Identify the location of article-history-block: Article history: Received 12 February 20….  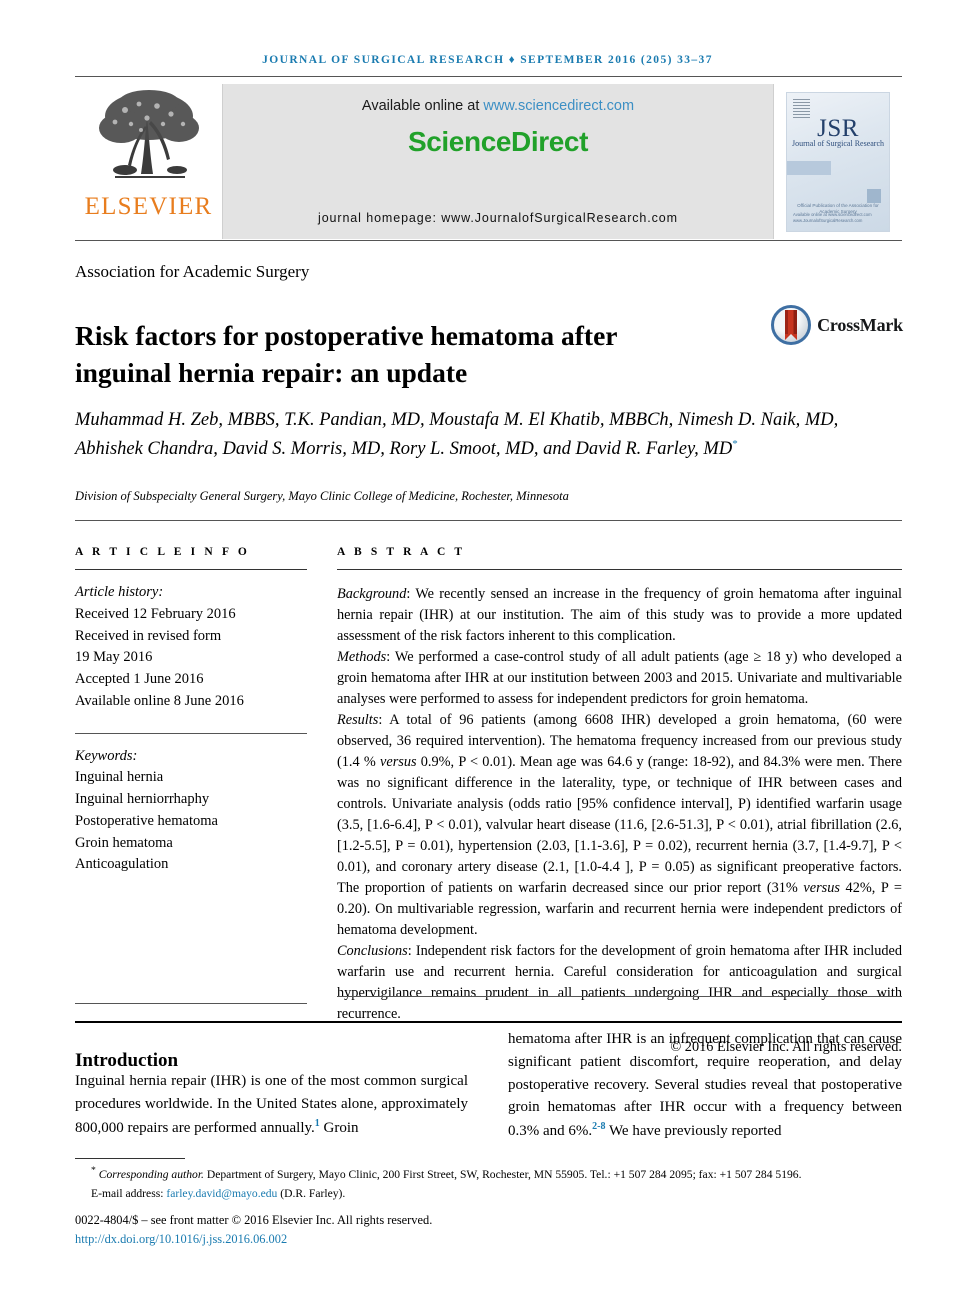
(191, 647).